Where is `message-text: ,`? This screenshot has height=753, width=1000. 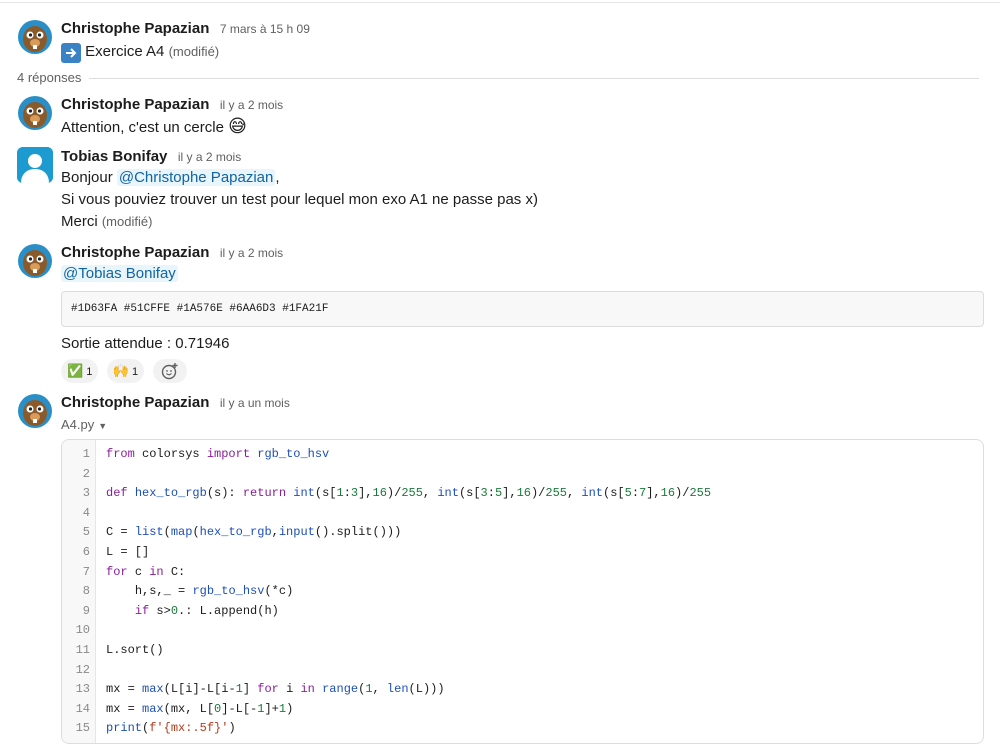 message-text: , is located at coordinates (277, 177).